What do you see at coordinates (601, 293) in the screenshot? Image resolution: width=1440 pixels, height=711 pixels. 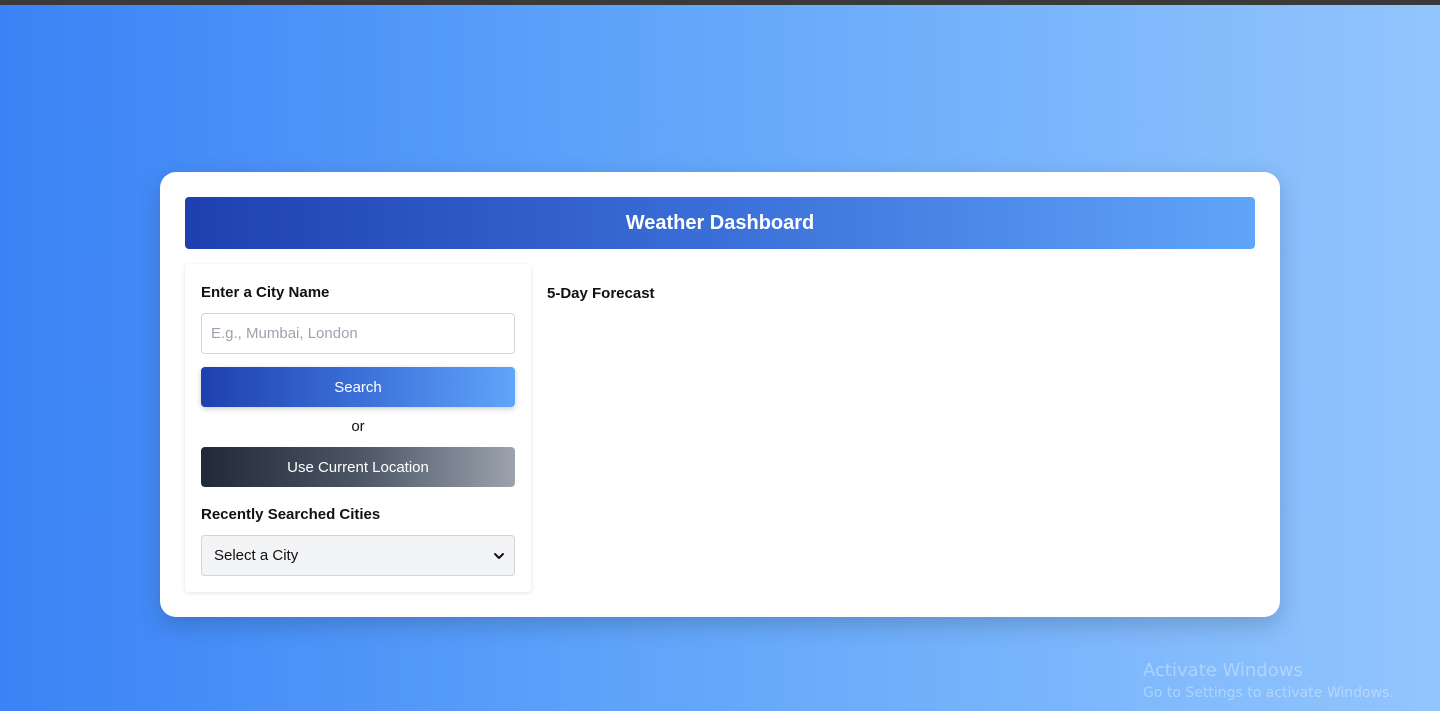 I see `forecast-heading: 5-Day Forecast` at bounding box center [601, 293].